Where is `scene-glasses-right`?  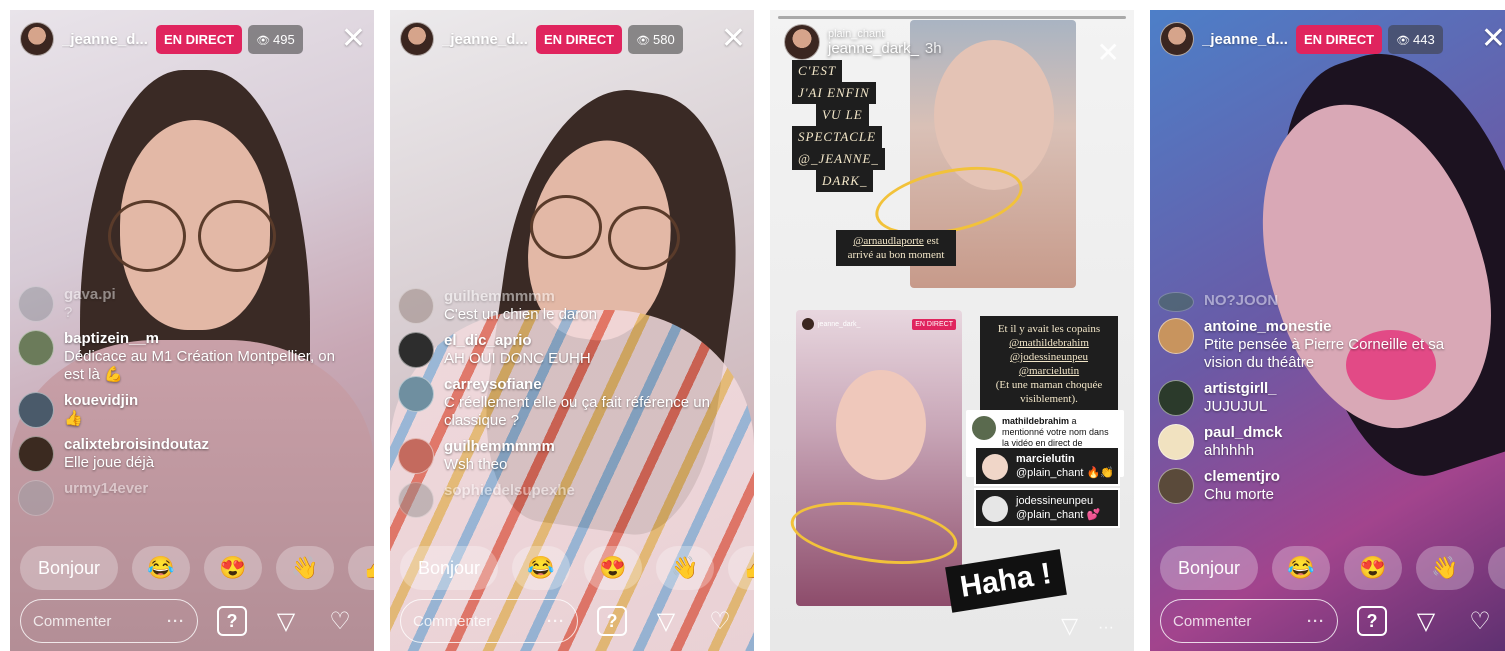
scene-glasses-right is located at coordinates (644, 238).